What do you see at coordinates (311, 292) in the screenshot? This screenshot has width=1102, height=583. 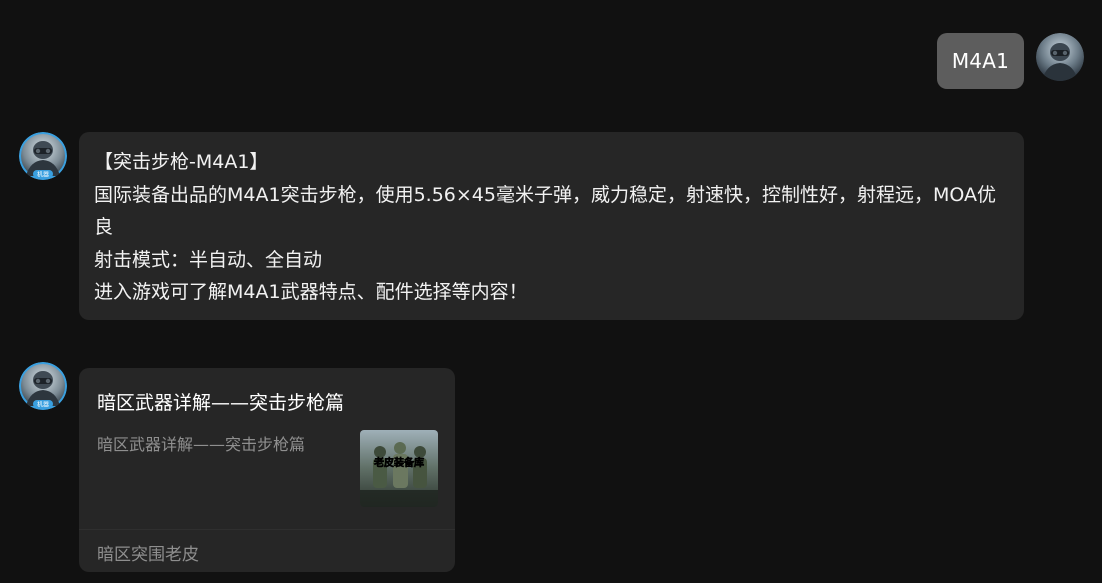 I see `bot-message-line: 进入游戏可了解M4A1武器特点、配件选择等内容！` at bounding box center [311, 292].